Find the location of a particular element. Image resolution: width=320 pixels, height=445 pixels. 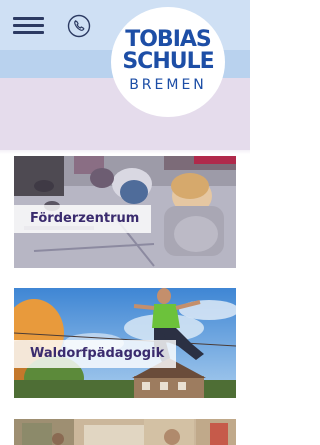

hamburger-menu-icon is located at coordinates (29, 26).